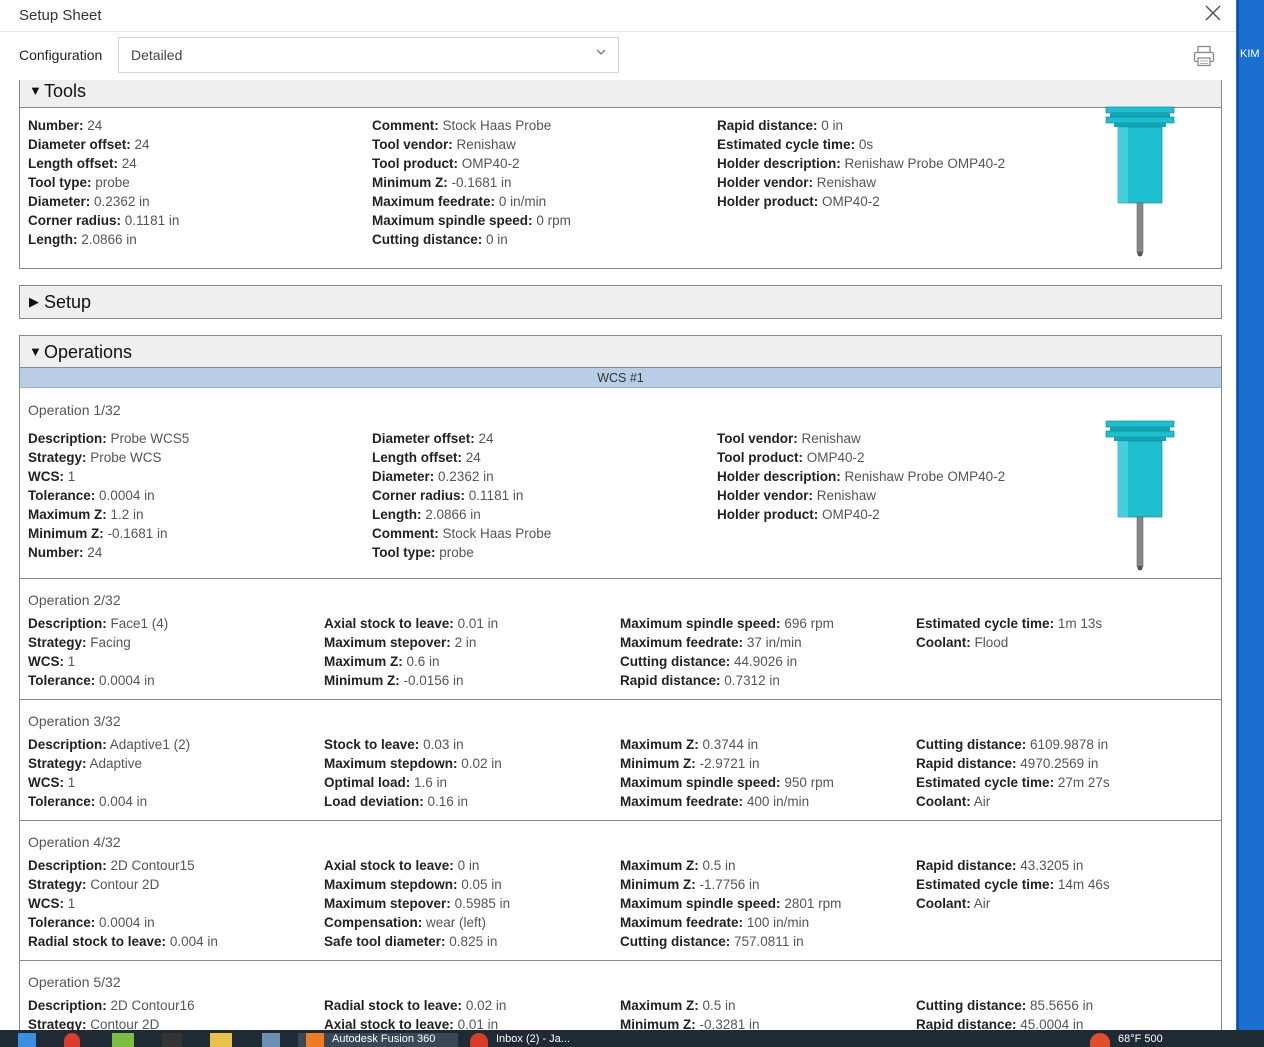  What do you see at coordinates (65, 552) in the screenshot?
I see `field-row: Number: 24` at bounding box center [65, 552].